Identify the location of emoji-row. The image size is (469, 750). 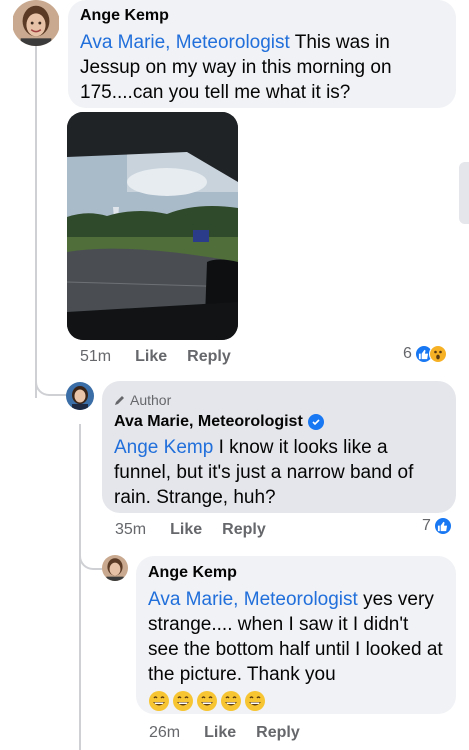
(296, 701).